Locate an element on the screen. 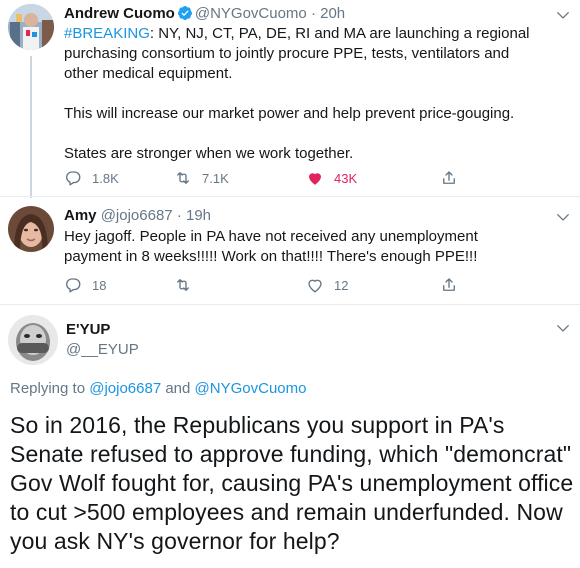  mention-link-nygovcuomo: @NYGovCuomo is located at coordinates (251, 388).